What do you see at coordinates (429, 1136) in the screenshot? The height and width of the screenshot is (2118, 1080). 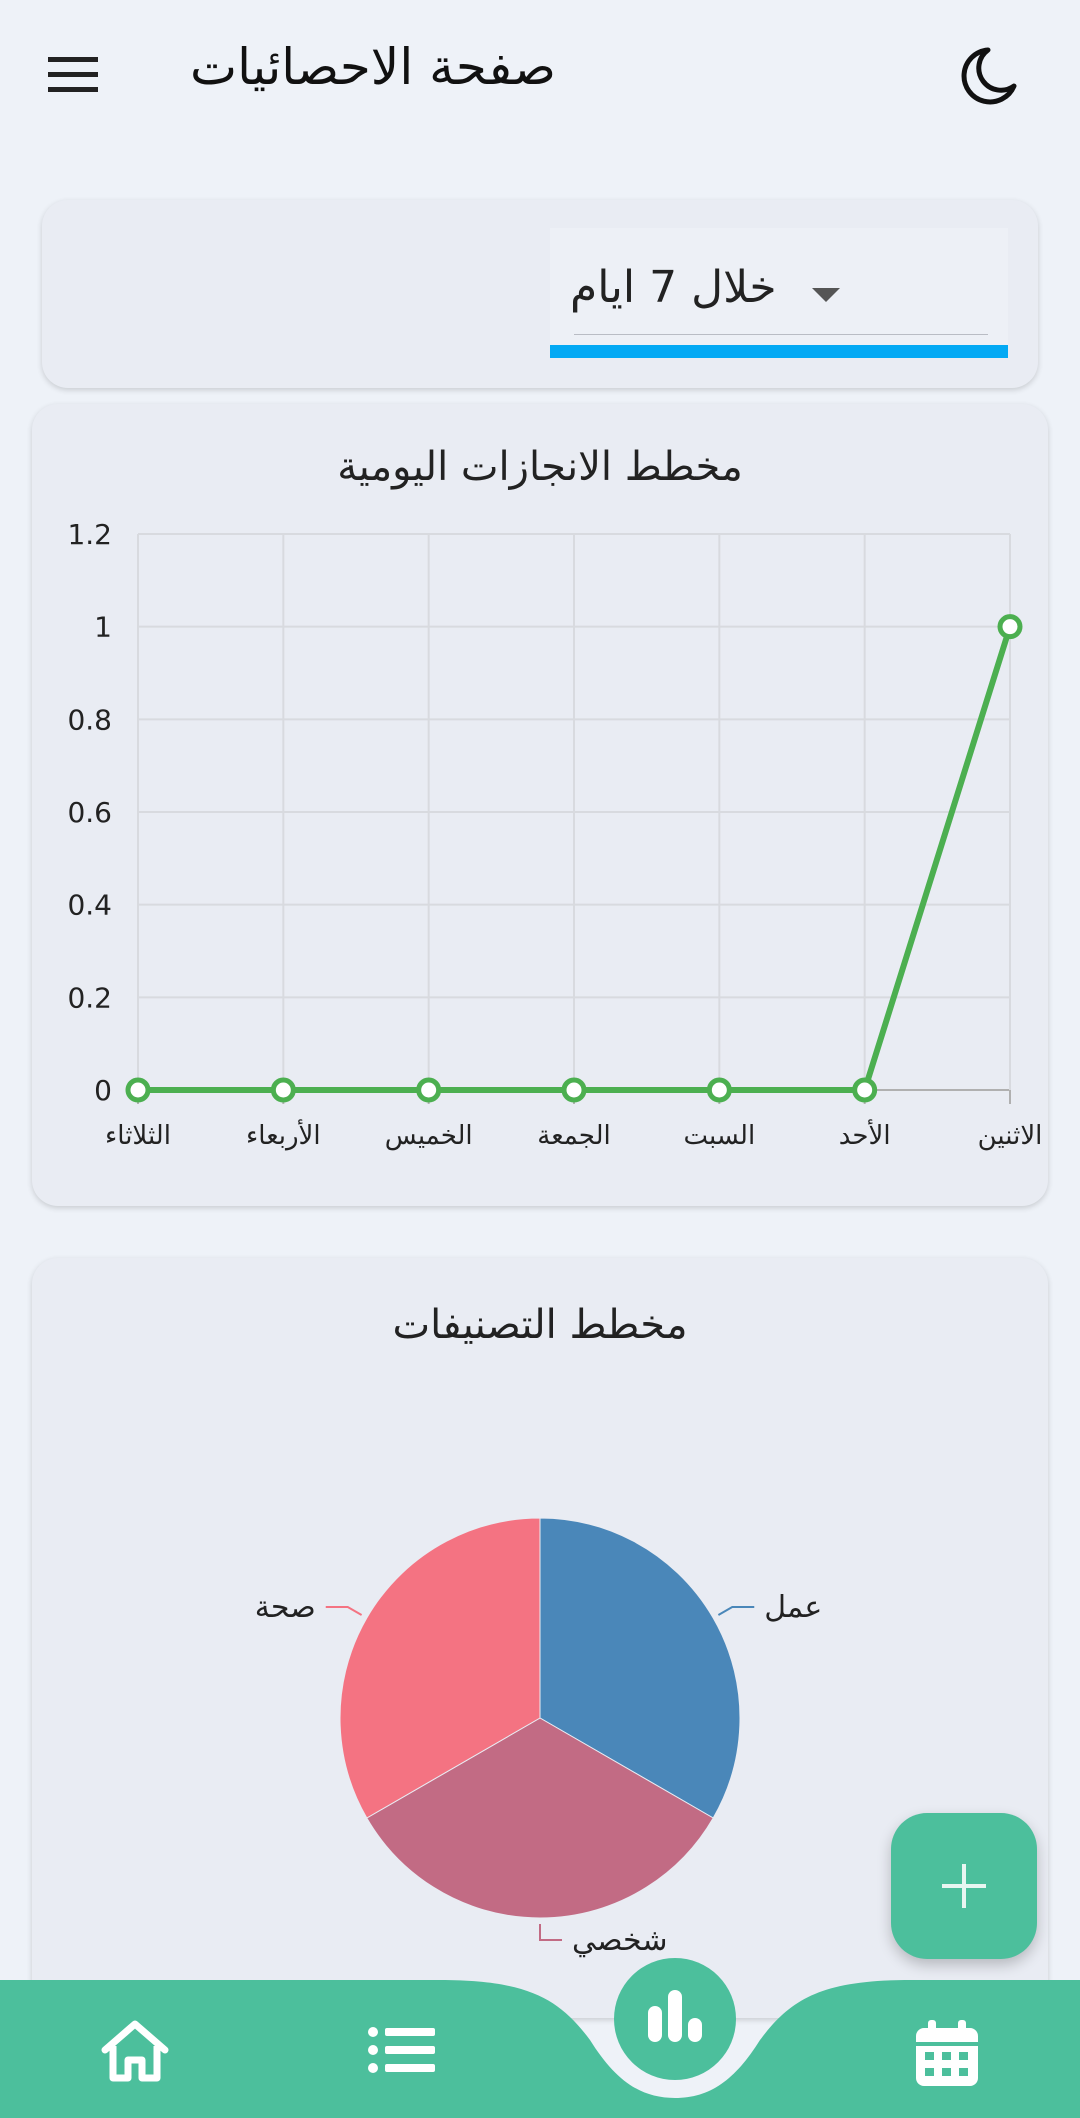 I see `x-tick-label: الخميس` at bounding box center [429, 1136].